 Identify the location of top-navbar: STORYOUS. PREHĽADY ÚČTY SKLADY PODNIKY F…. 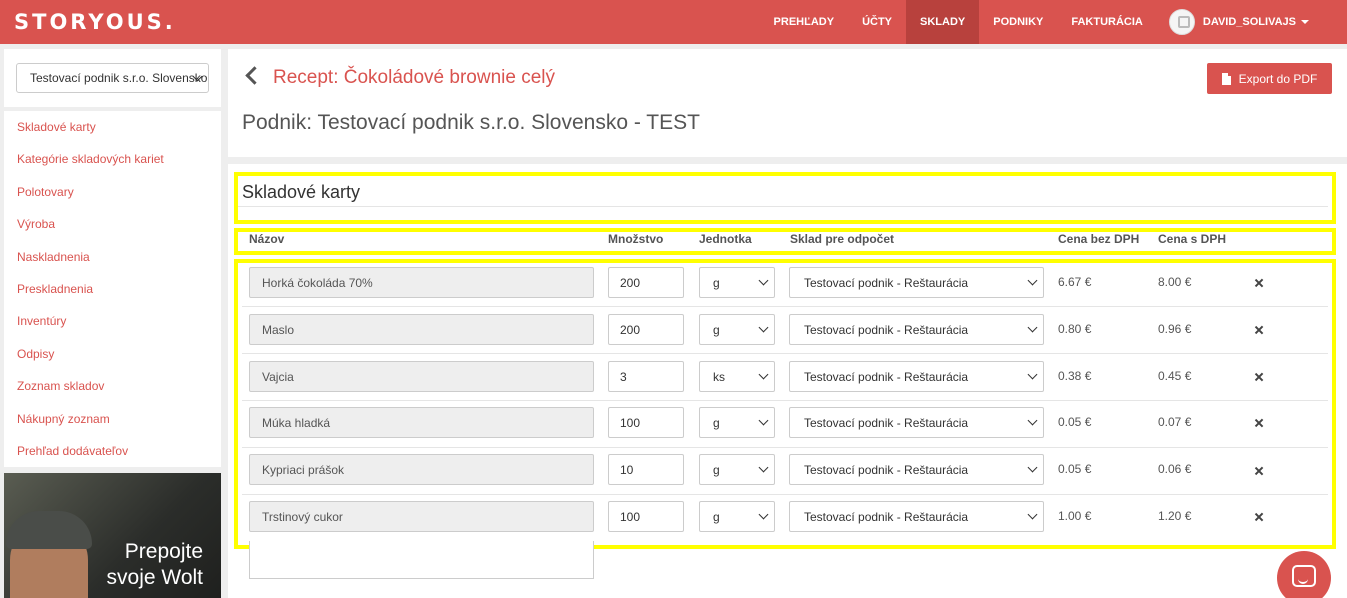
(673, 22).